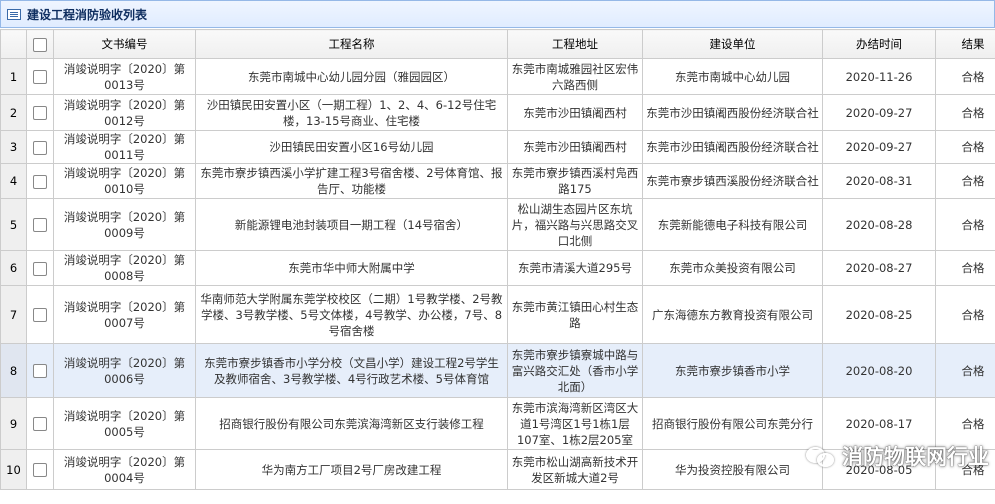 The height and width of the screenshot is (504, 995). I want to click on cell-unit: 东莞市众美投资有限公司, so click(732, 268).